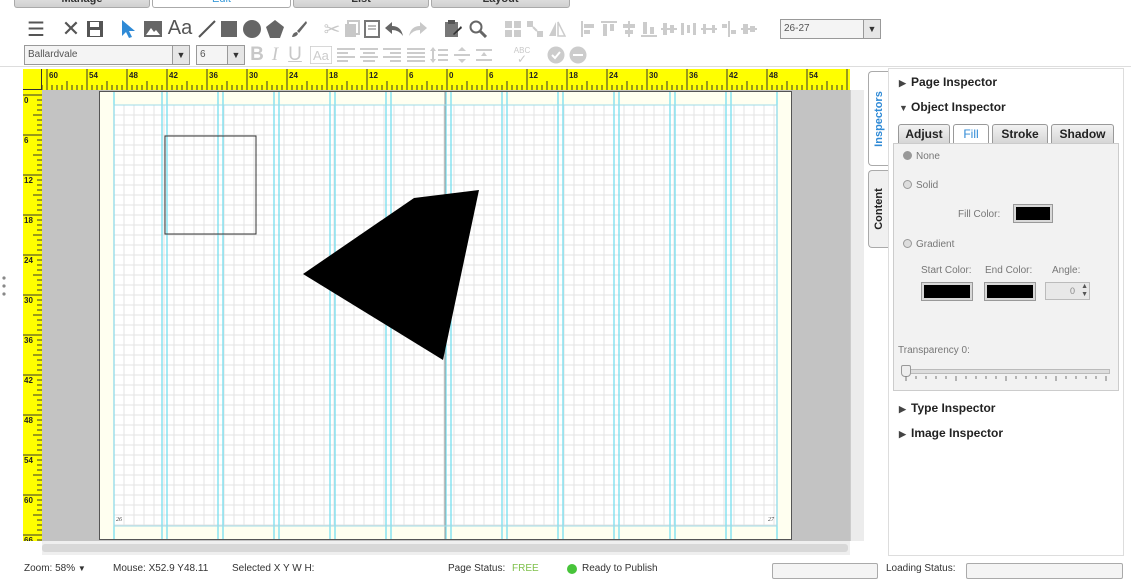  Describe the element at coordinates (513, 29) in the screenshot. I see `group-icon` at that location.